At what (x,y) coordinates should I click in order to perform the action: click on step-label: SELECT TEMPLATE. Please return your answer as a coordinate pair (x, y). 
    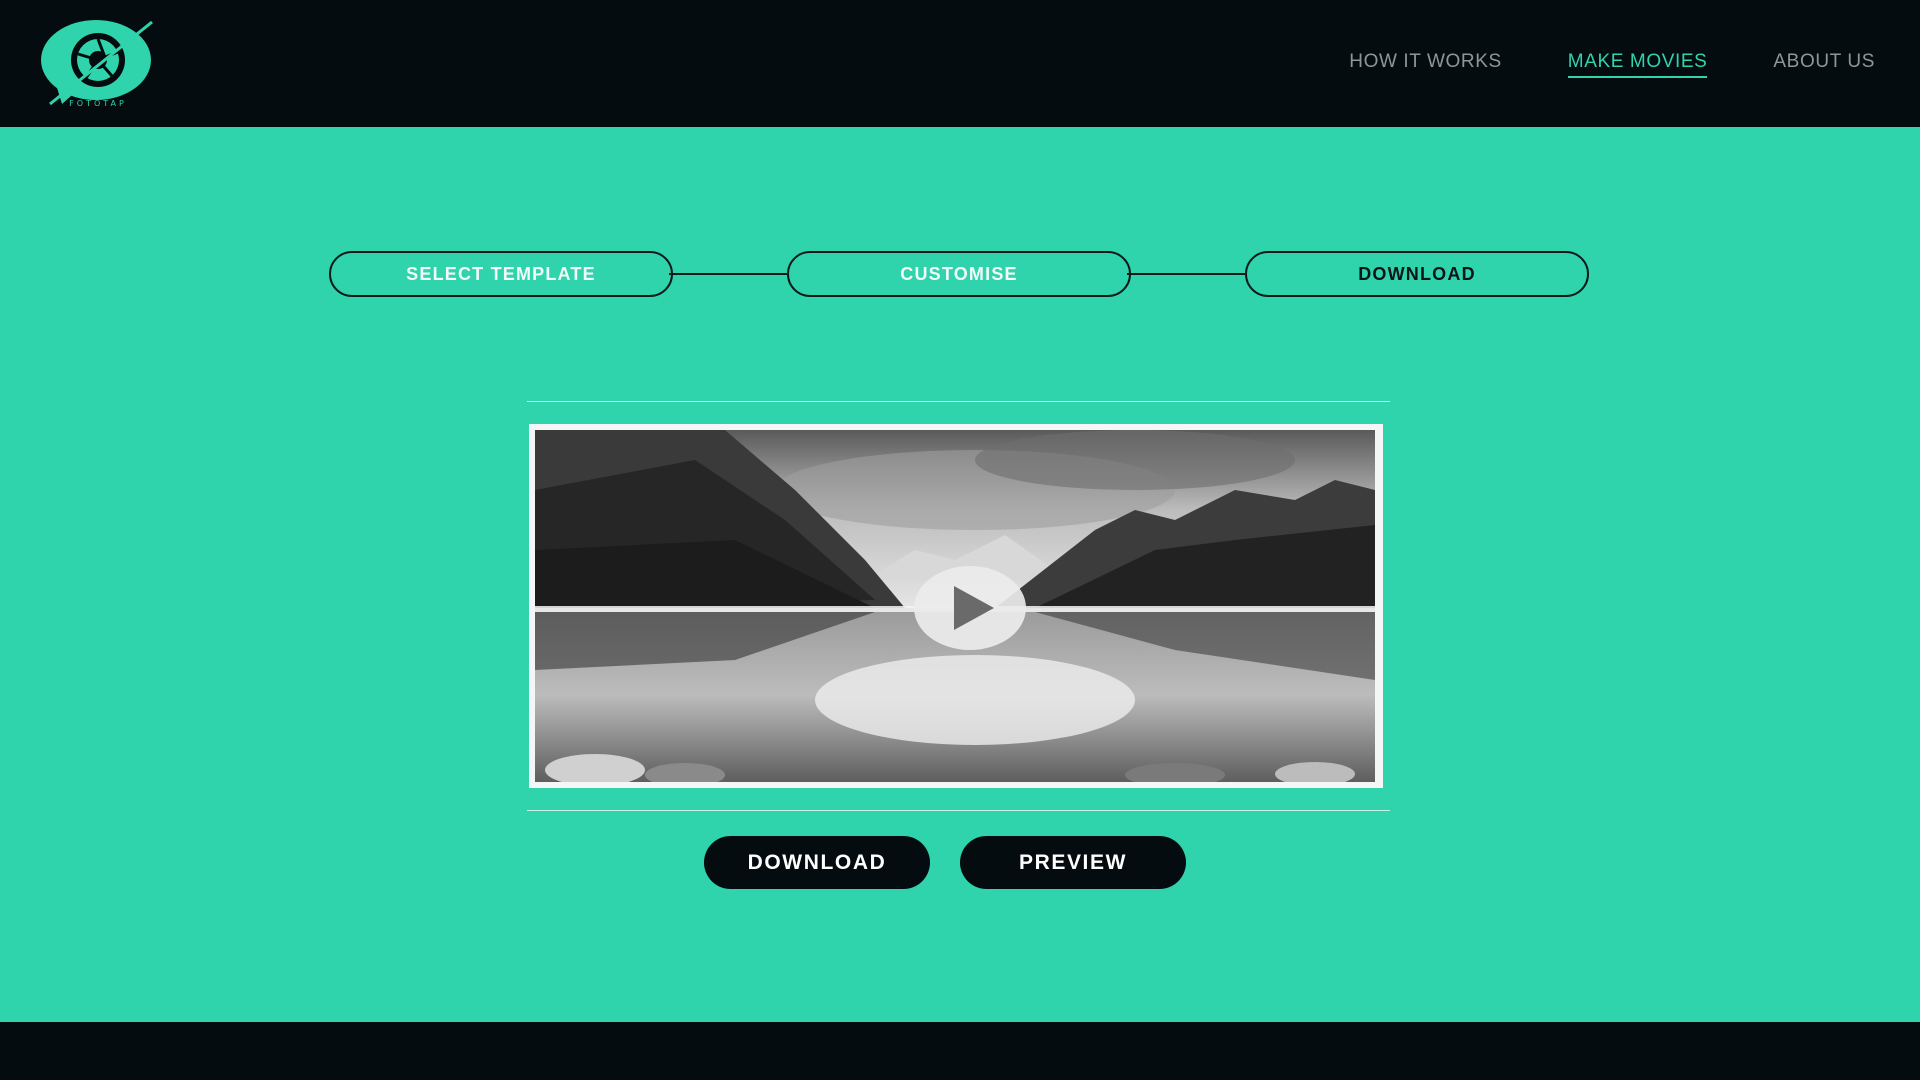
    Looking at the image, I should click on (501, 273).